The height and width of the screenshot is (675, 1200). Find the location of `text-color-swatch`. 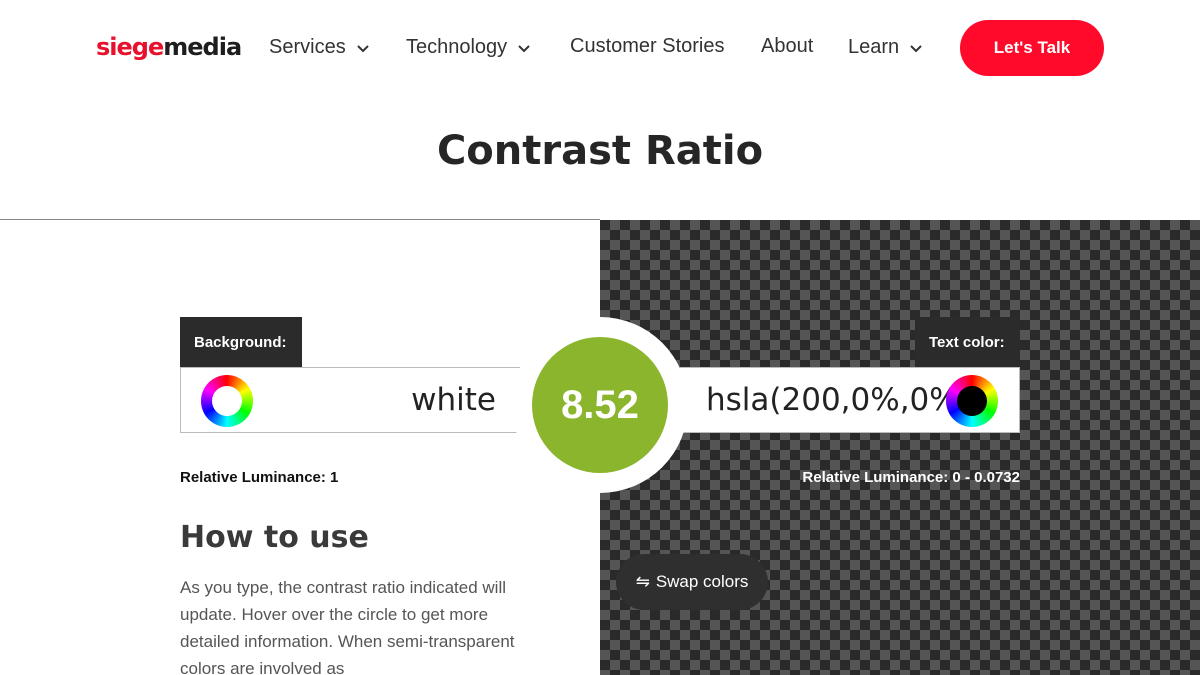

text-color-swatch is located at coordinates (972, 401).